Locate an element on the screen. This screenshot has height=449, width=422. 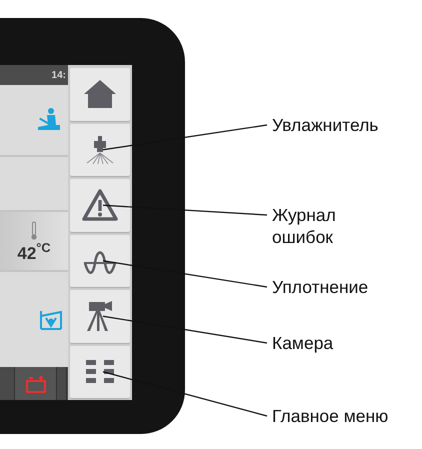
home-button is located at coordinates (100, 94).